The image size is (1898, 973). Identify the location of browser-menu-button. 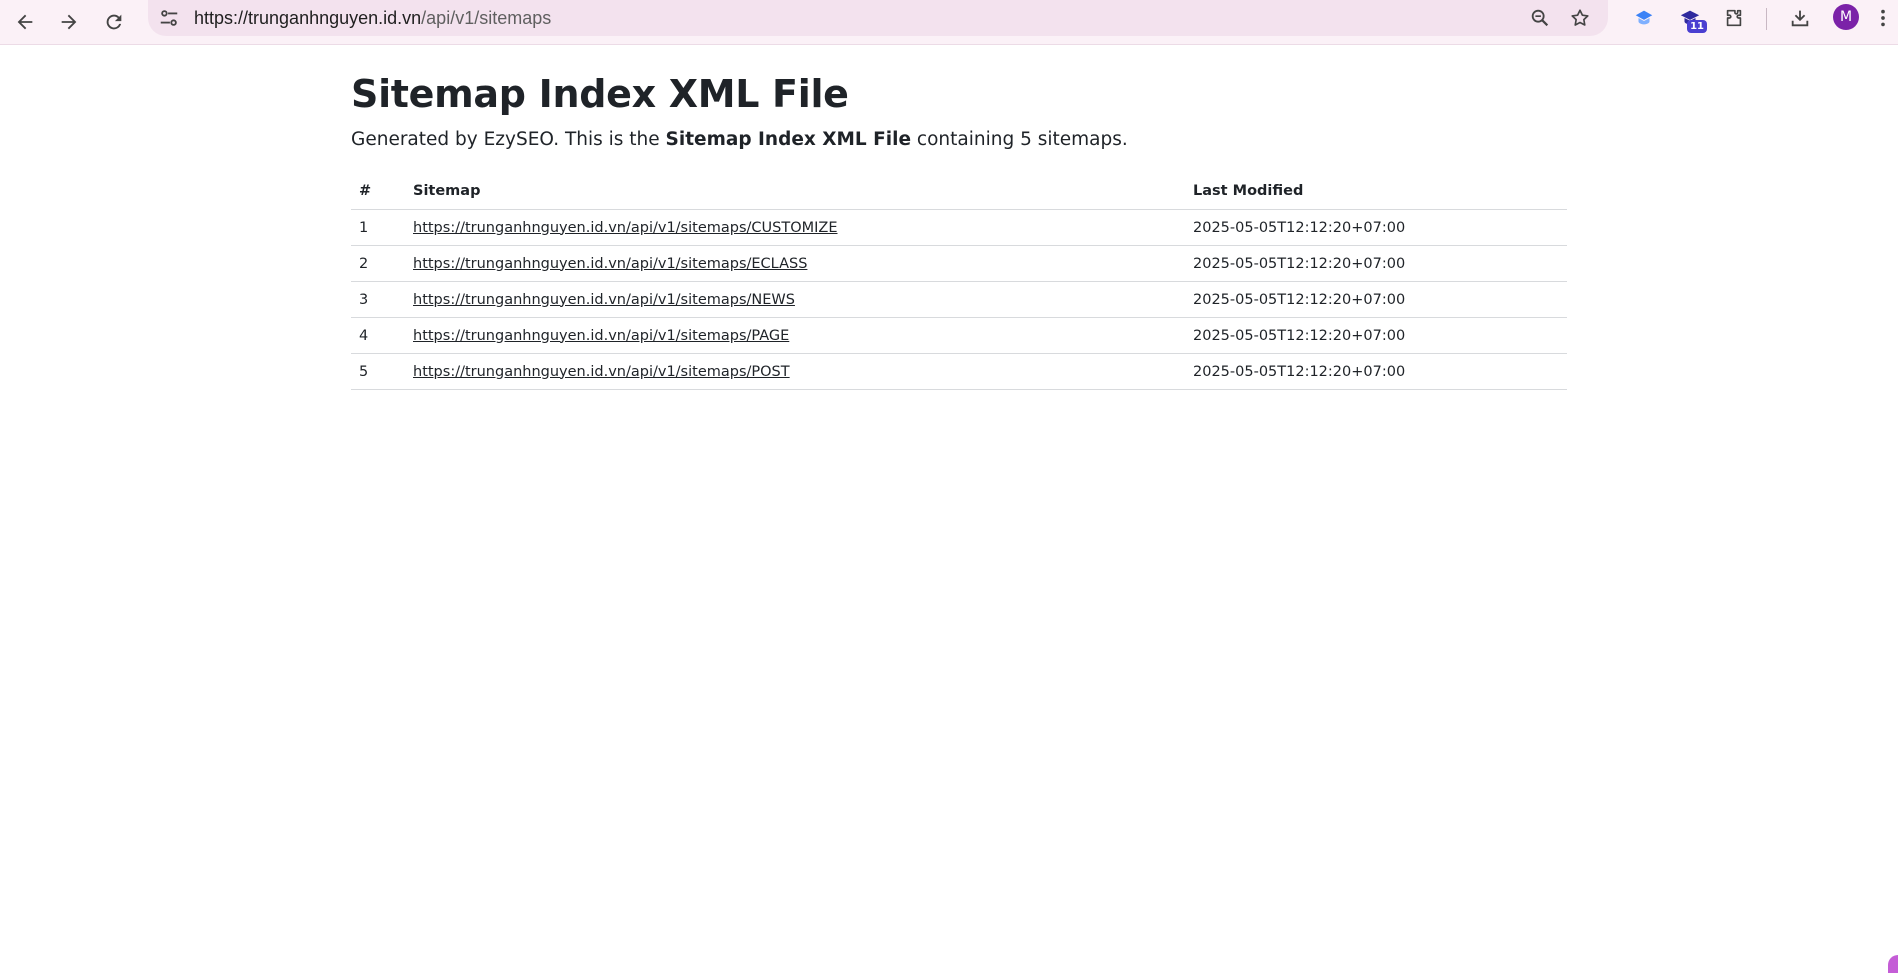
(1883, 18).